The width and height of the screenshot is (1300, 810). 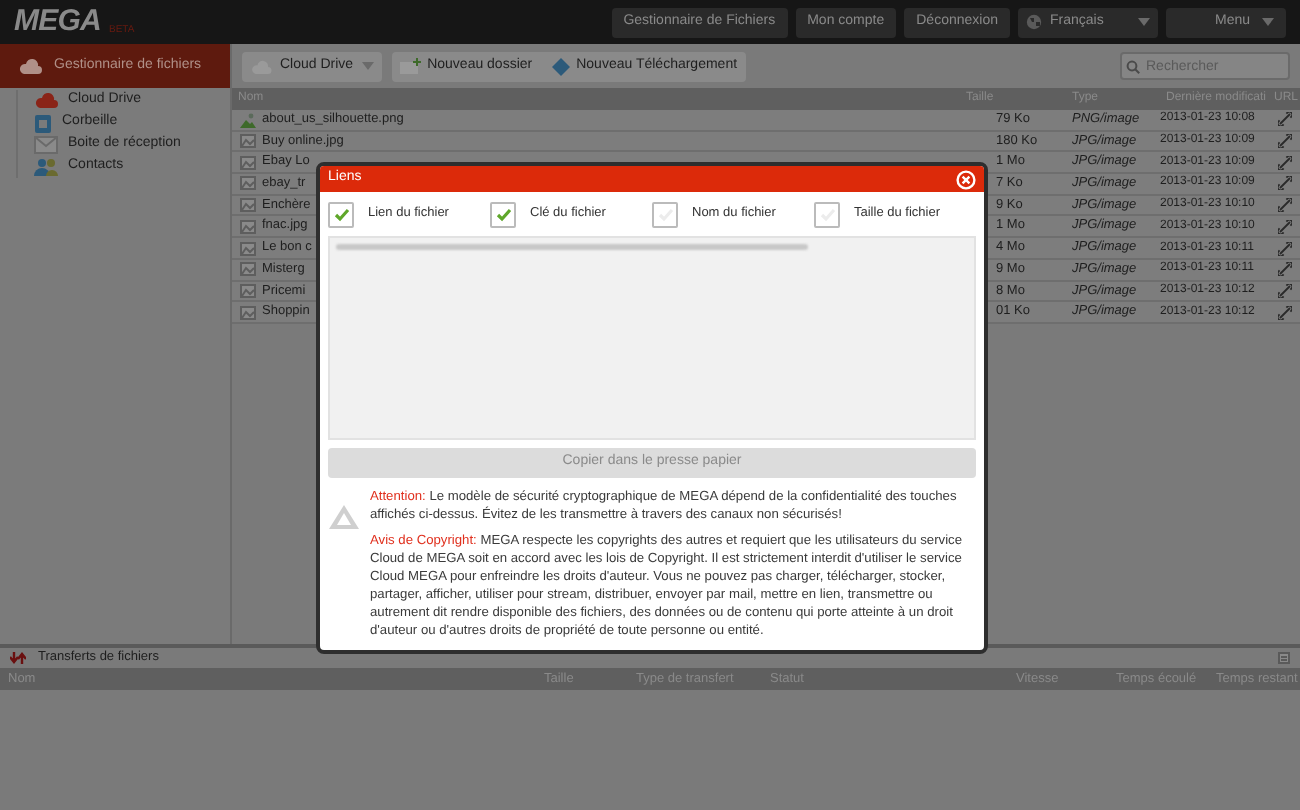 What do you see at coordinates (344, 517) in the screenshot?
I see `warning-icon` at bounding box center [344, 517].